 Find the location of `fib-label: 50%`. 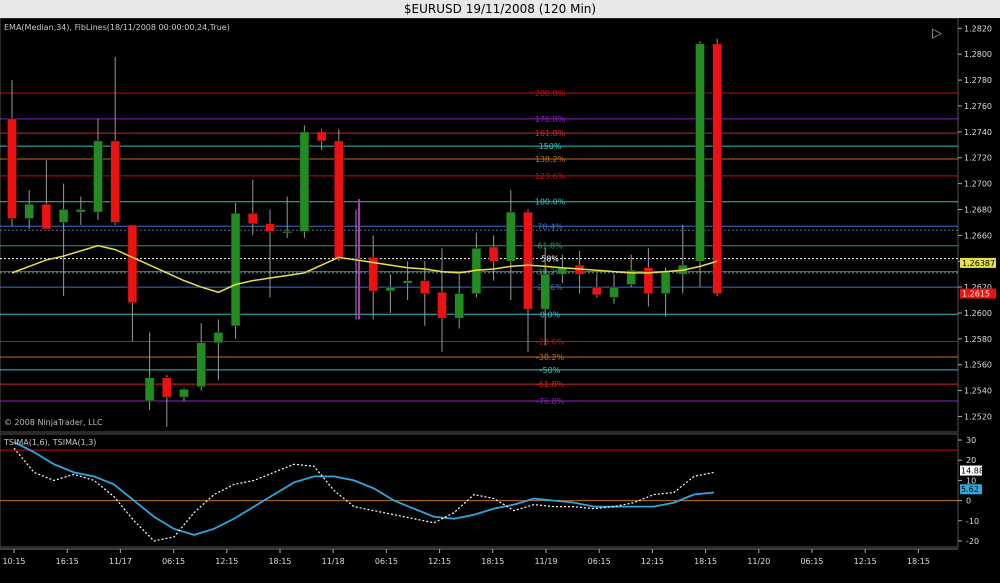

fib-label: 50% is located at coordinates (550, 259).